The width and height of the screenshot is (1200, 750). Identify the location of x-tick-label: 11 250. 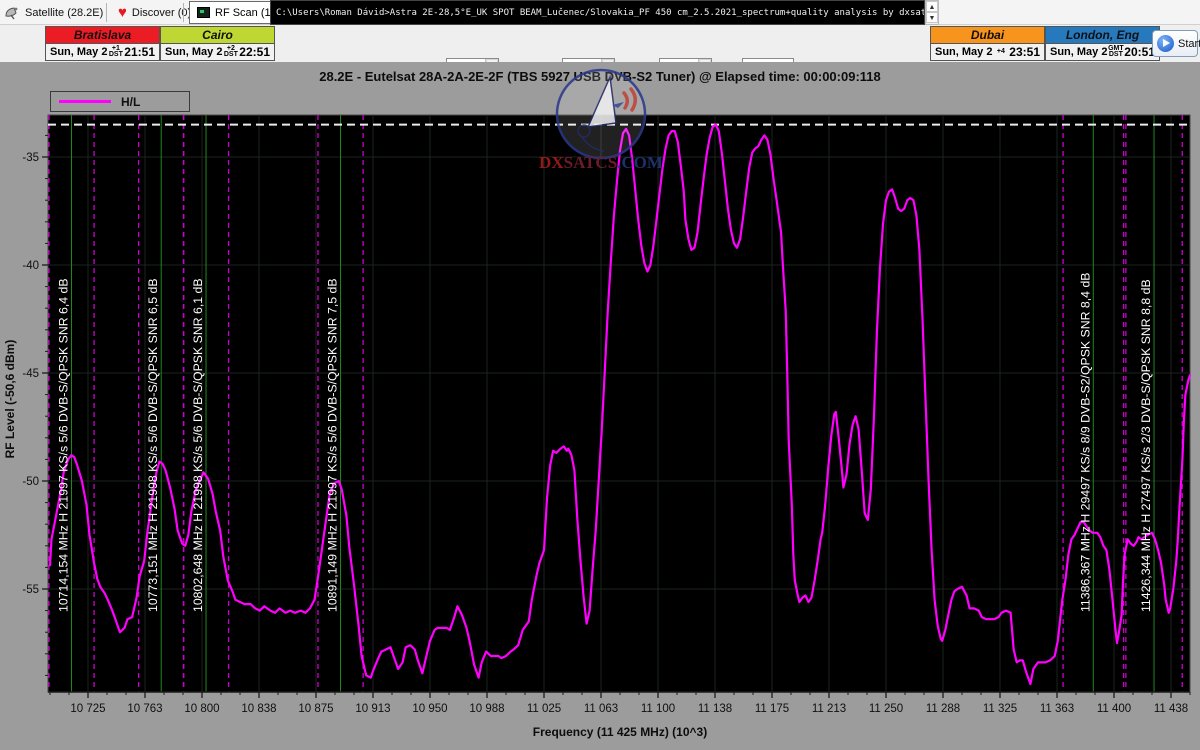
(886, 709).